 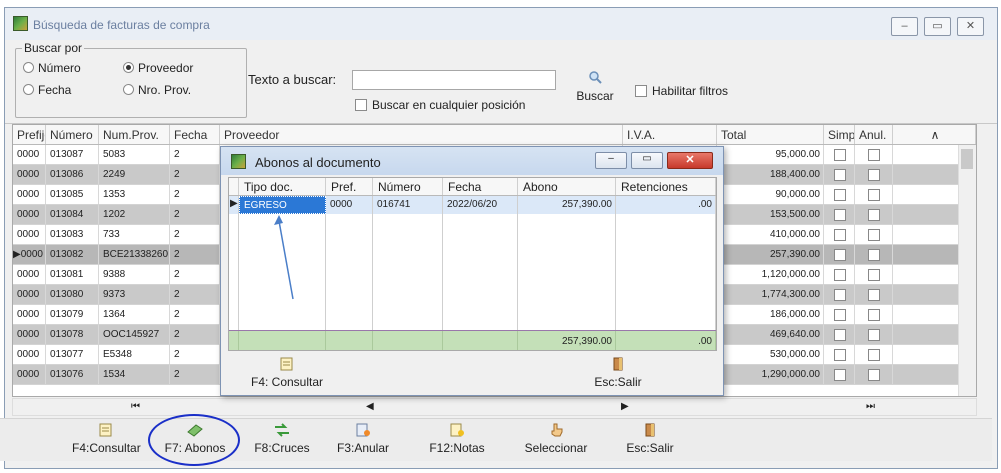 I want to click on cell-numero: 013076, so click(x=72, y=374).